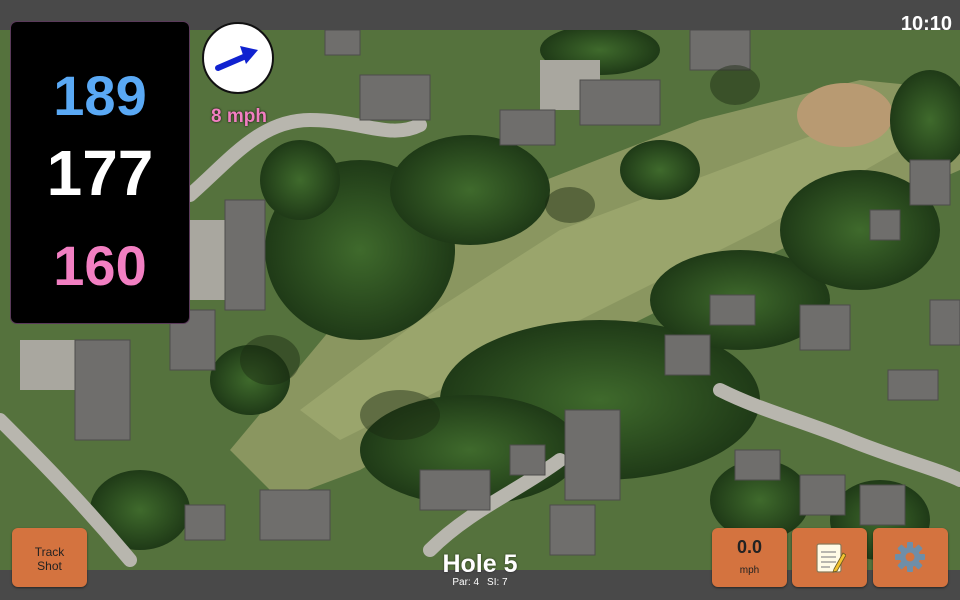 This screenshot has width=960, height=600. I want to click on track-shot-label: Track Shot, so click(49, 559).